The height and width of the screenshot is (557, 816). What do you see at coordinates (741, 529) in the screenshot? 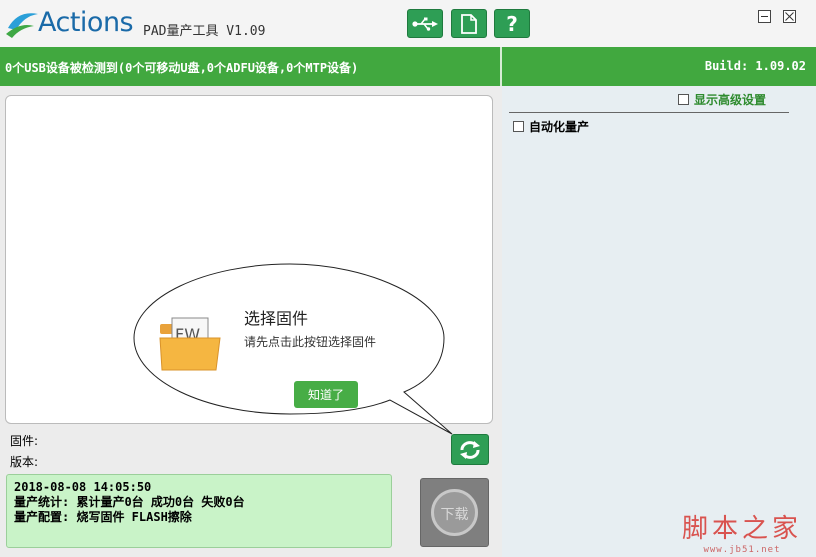
I see `watermark-main: 脚本之家` at bounding box center [741, 529].